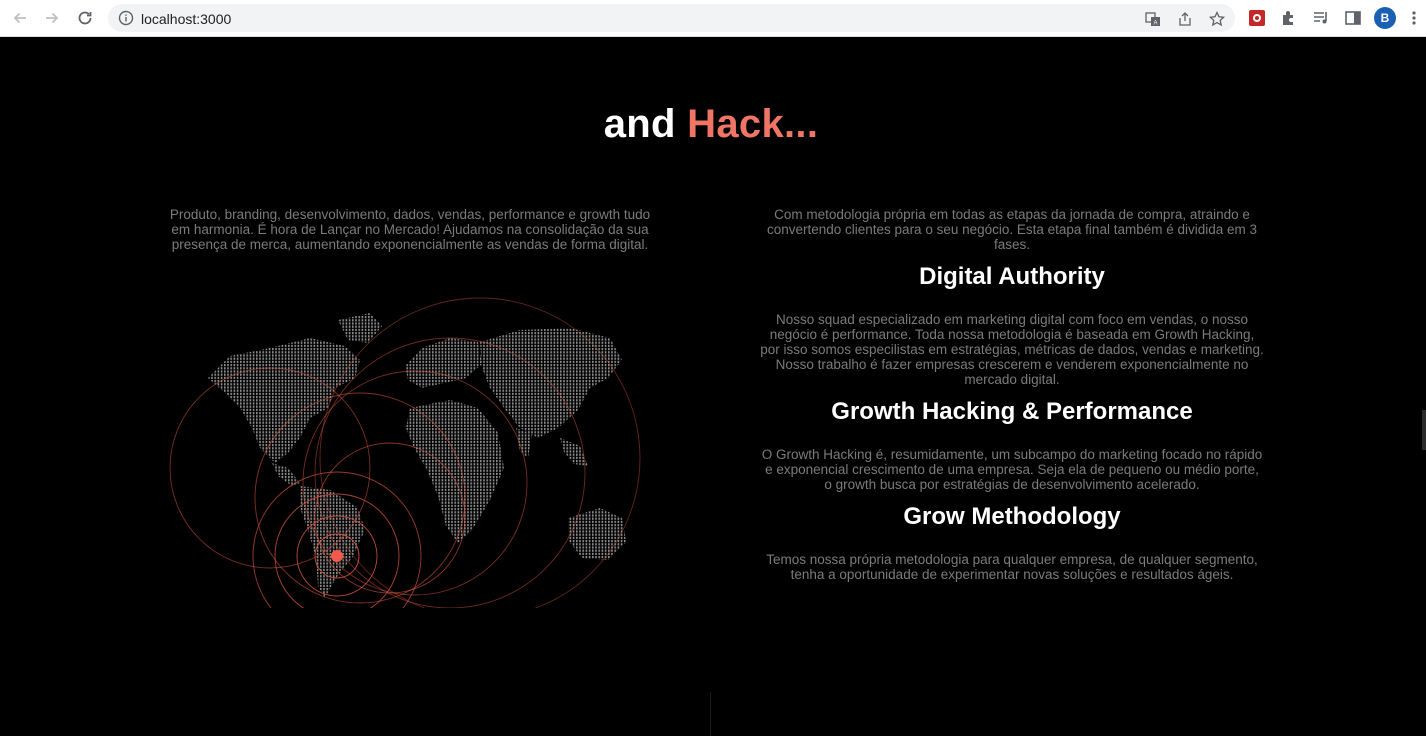 The width and height of the screenshot is (1426, 736). Describe the element at coordinates (1185, 19) in the screenshot. I see `share-icon` at that location.